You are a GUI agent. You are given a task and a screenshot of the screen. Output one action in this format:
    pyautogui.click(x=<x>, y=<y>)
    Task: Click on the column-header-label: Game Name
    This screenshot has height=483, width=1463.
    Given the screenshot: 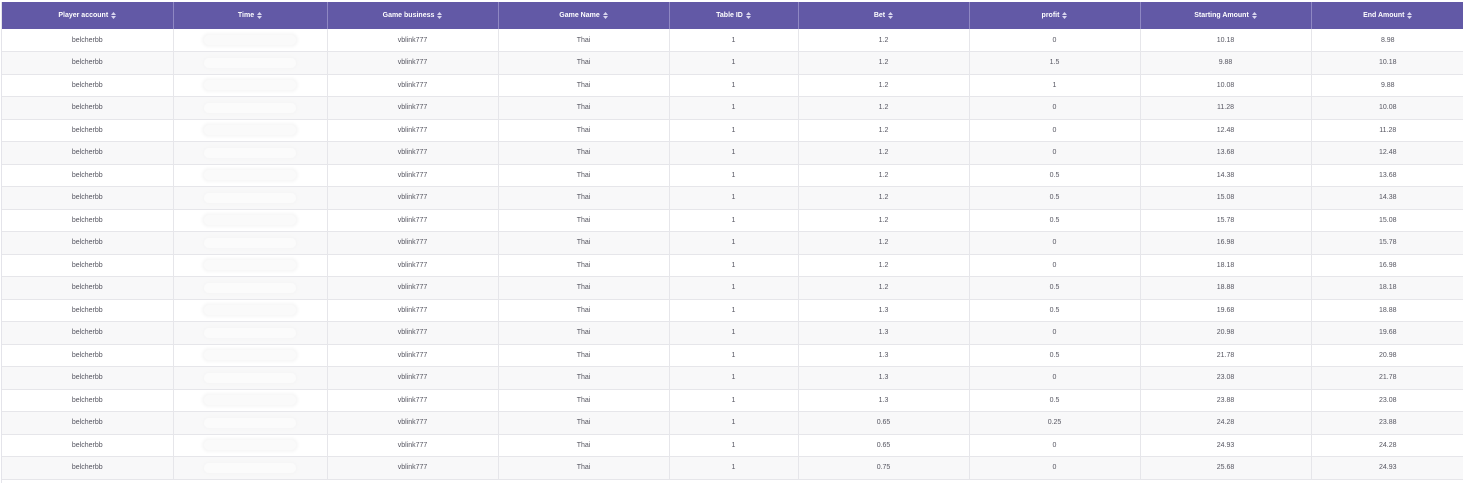 What is the action you would take?
    pyautogui.click(x=579, y=15)
    